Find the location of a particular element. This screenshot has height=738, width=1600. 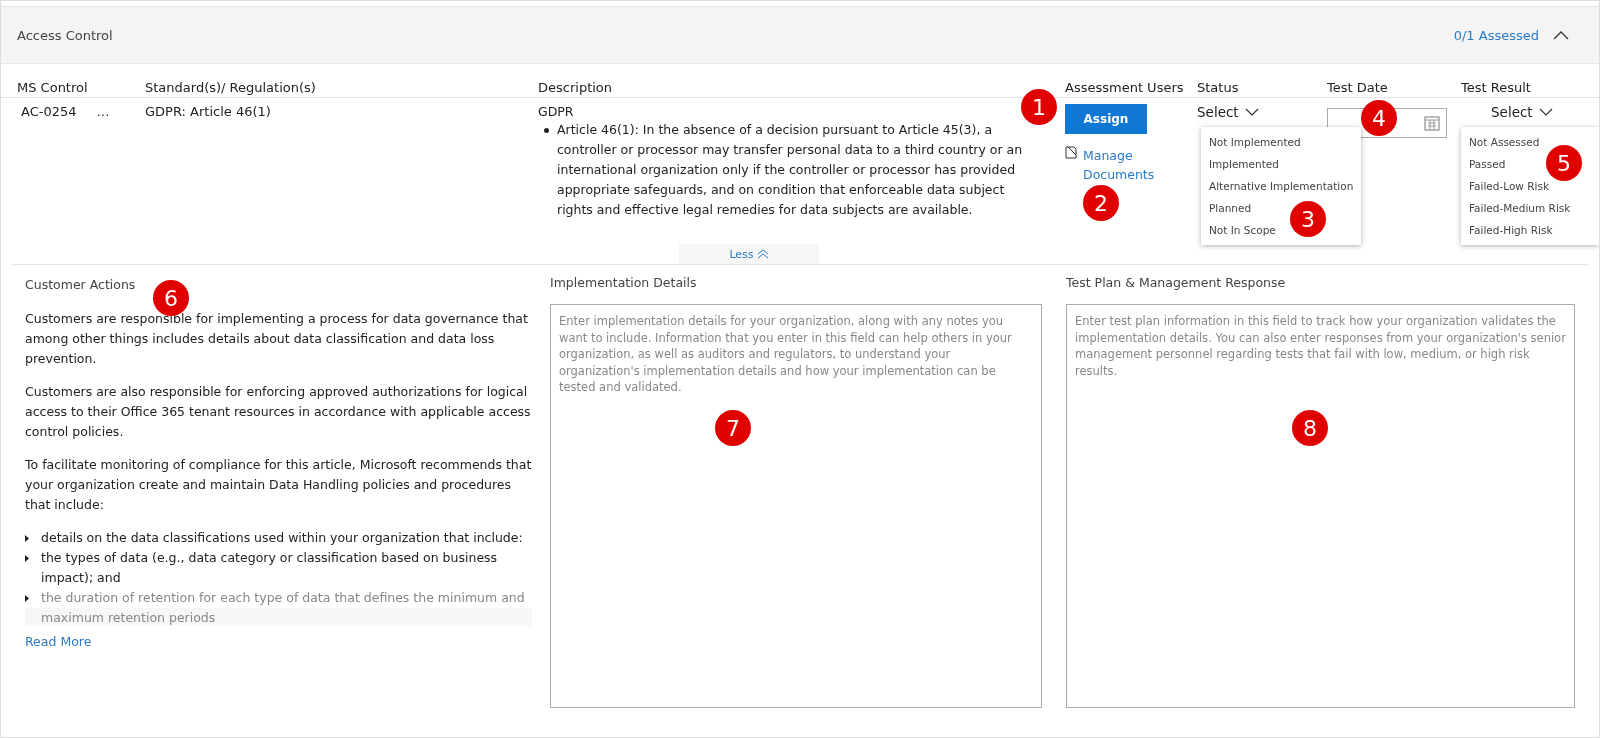

menu-option: Not Implemented is located at coordinates (1255, 142).